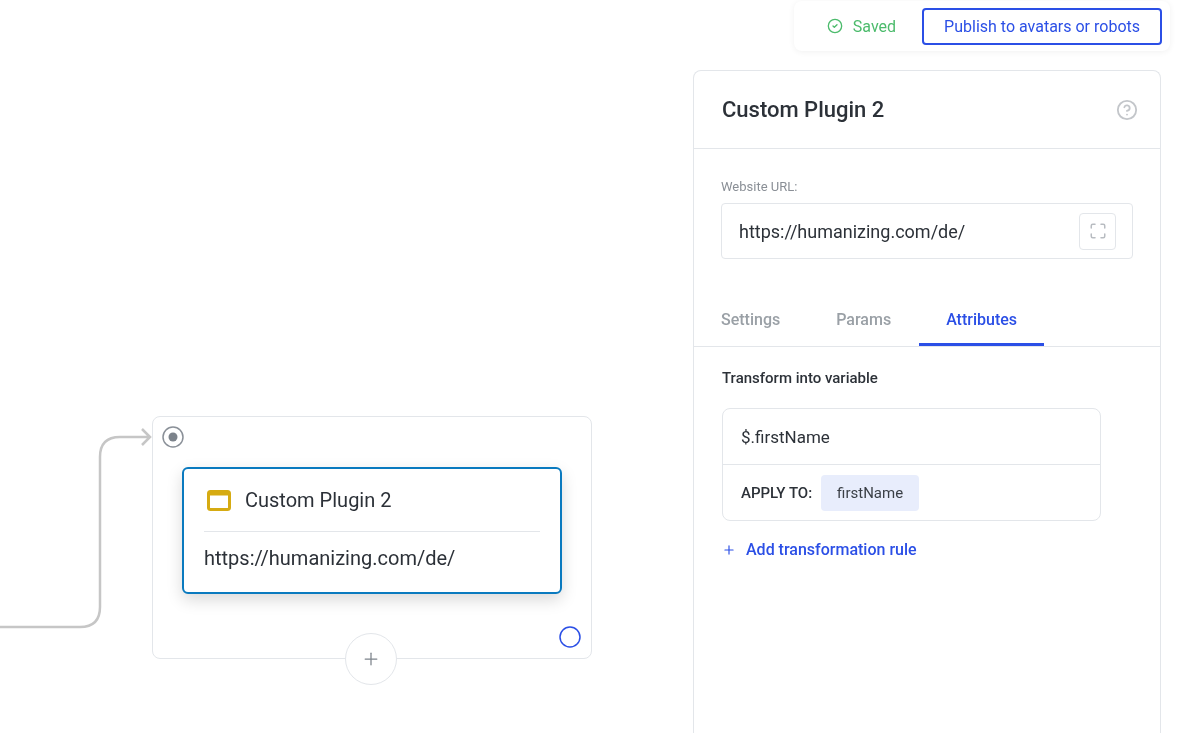  I want to click on plugin-node-card: Custom Plugin 2 https://humanizing.com/de/, so click(372, 530).